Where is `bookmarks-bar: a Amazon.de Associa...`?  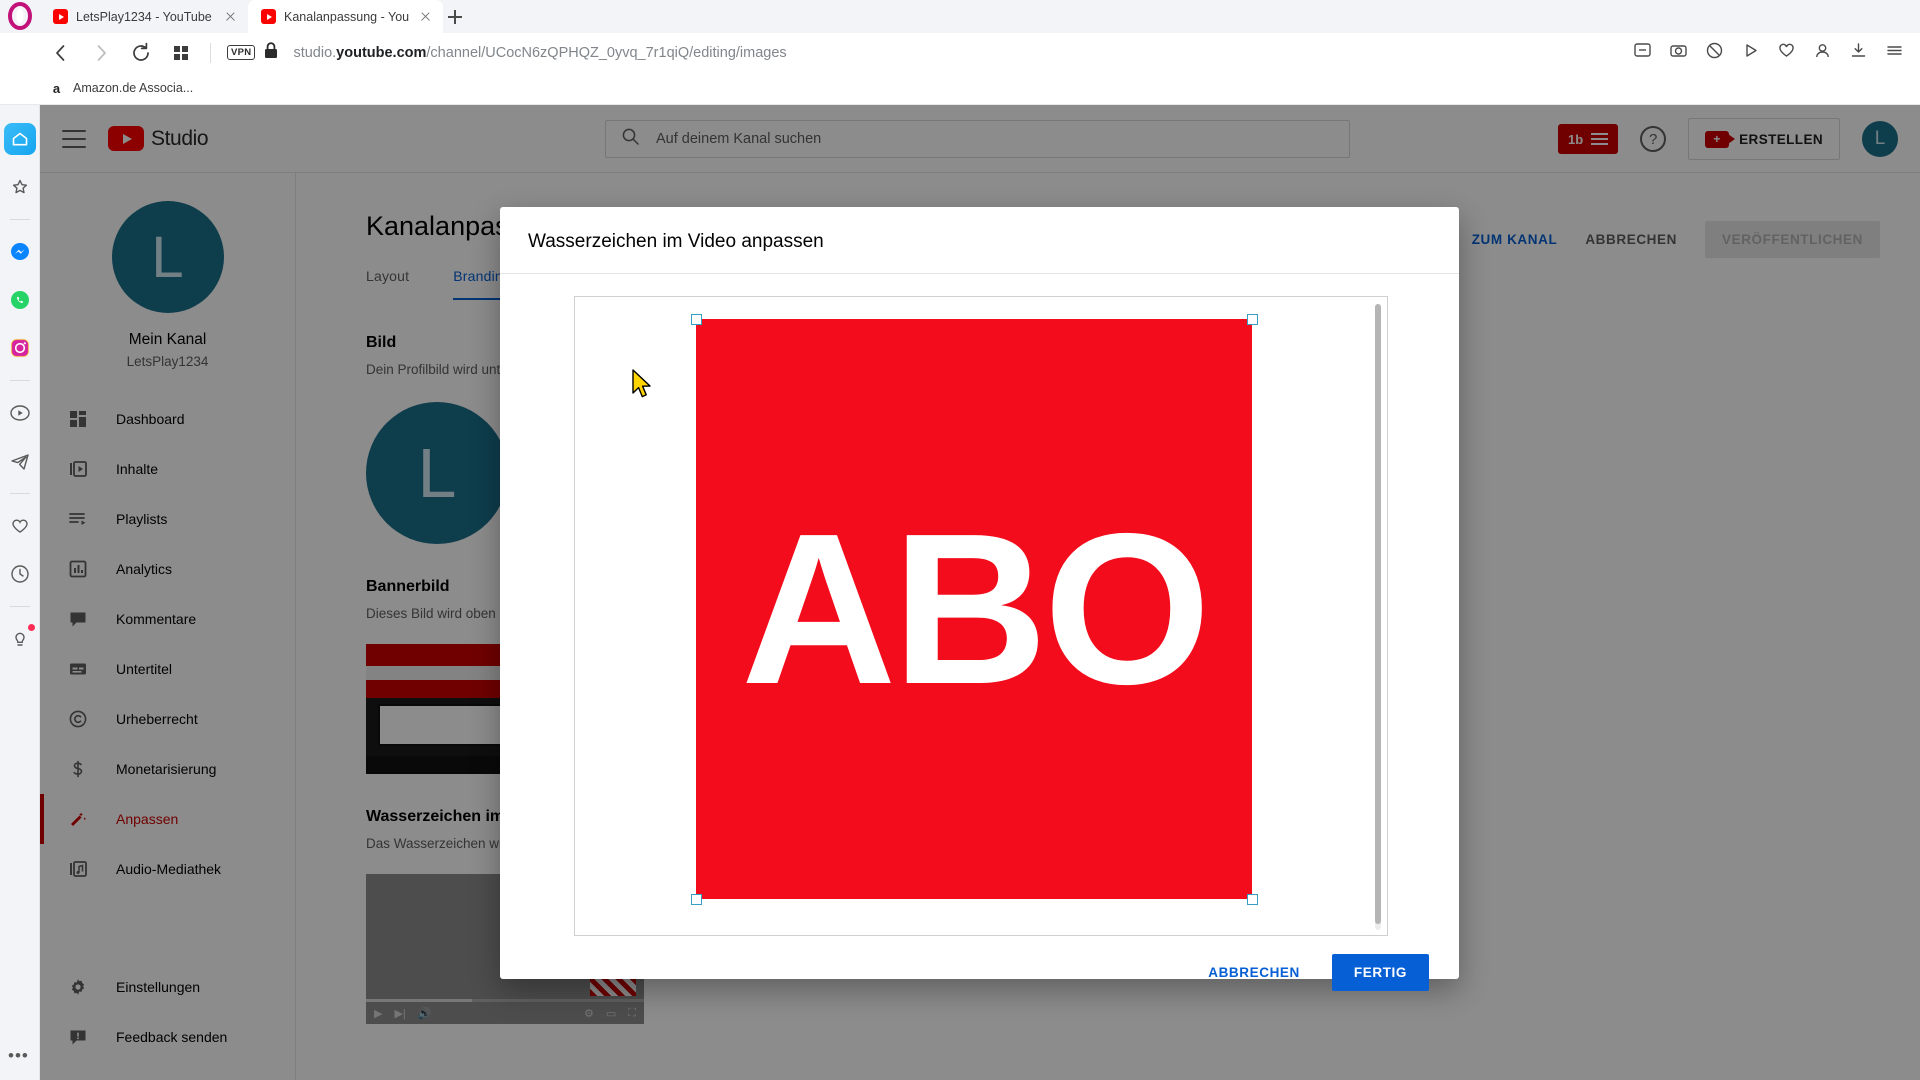 bookmarks-bar: a Amazon.de Associa... is located at coordinates (960, 88).